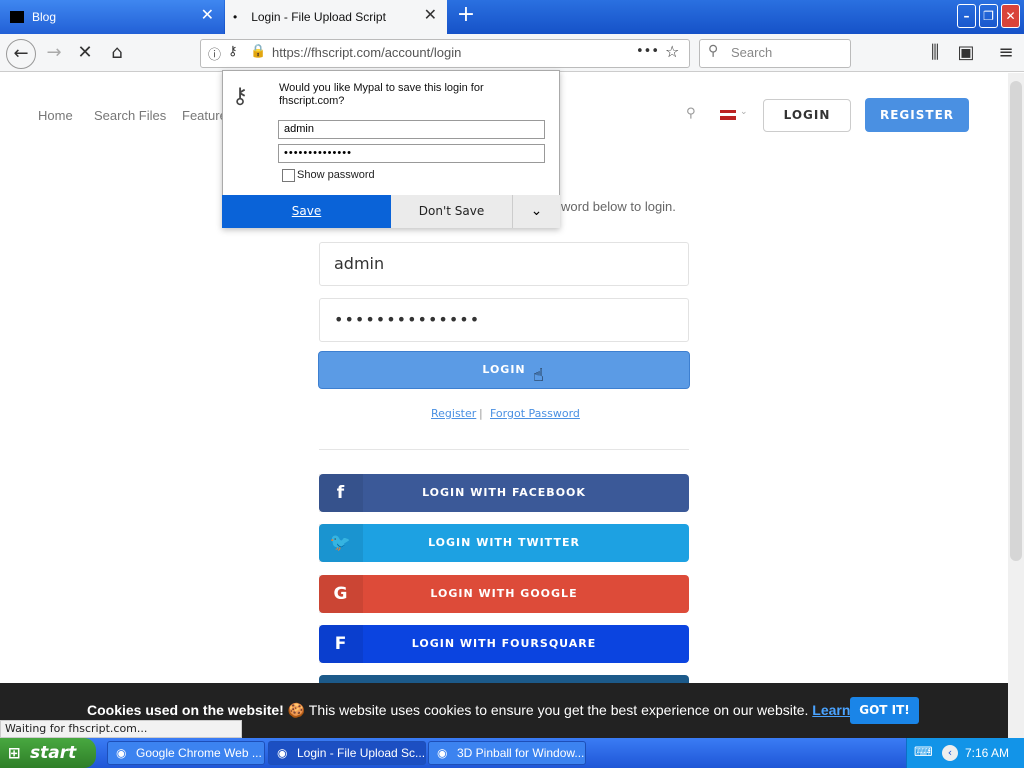 This screenshot has height=768, width=1024. Describe the element at coordinates (935, 53) in the screenshot. I see `library-icon: ⫼` at that location.